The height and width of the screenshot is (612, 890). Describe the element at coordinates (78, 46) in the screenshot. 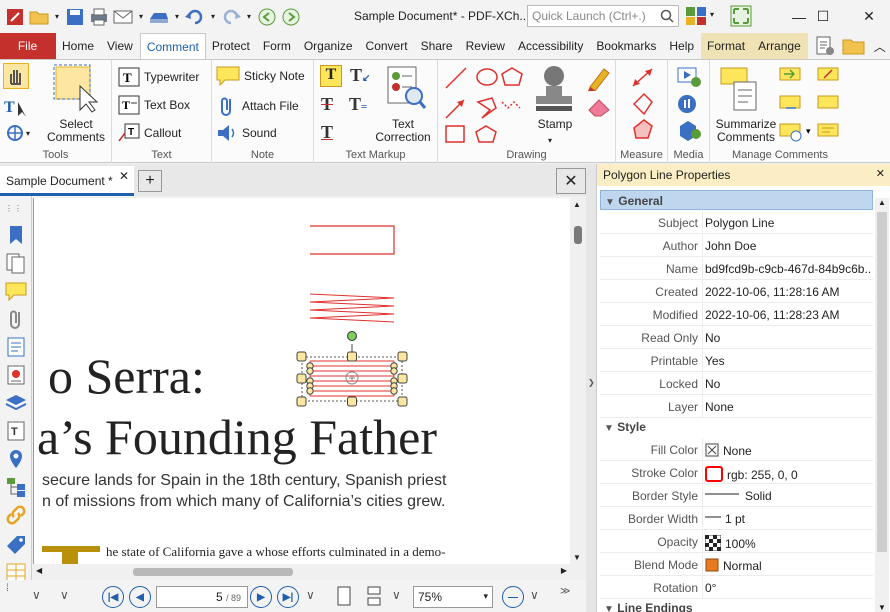

I see `tab-home: Home` at that location.